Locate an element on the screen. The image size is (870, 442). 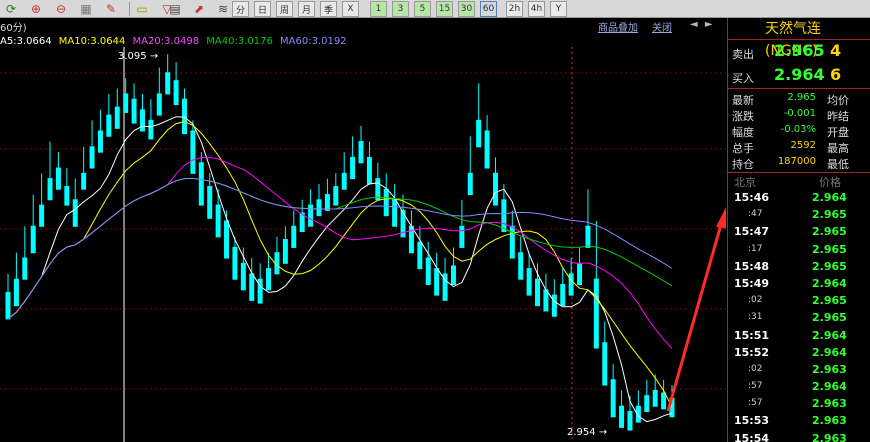
ask-label: 卖出 is located at coordinates (743, 54).